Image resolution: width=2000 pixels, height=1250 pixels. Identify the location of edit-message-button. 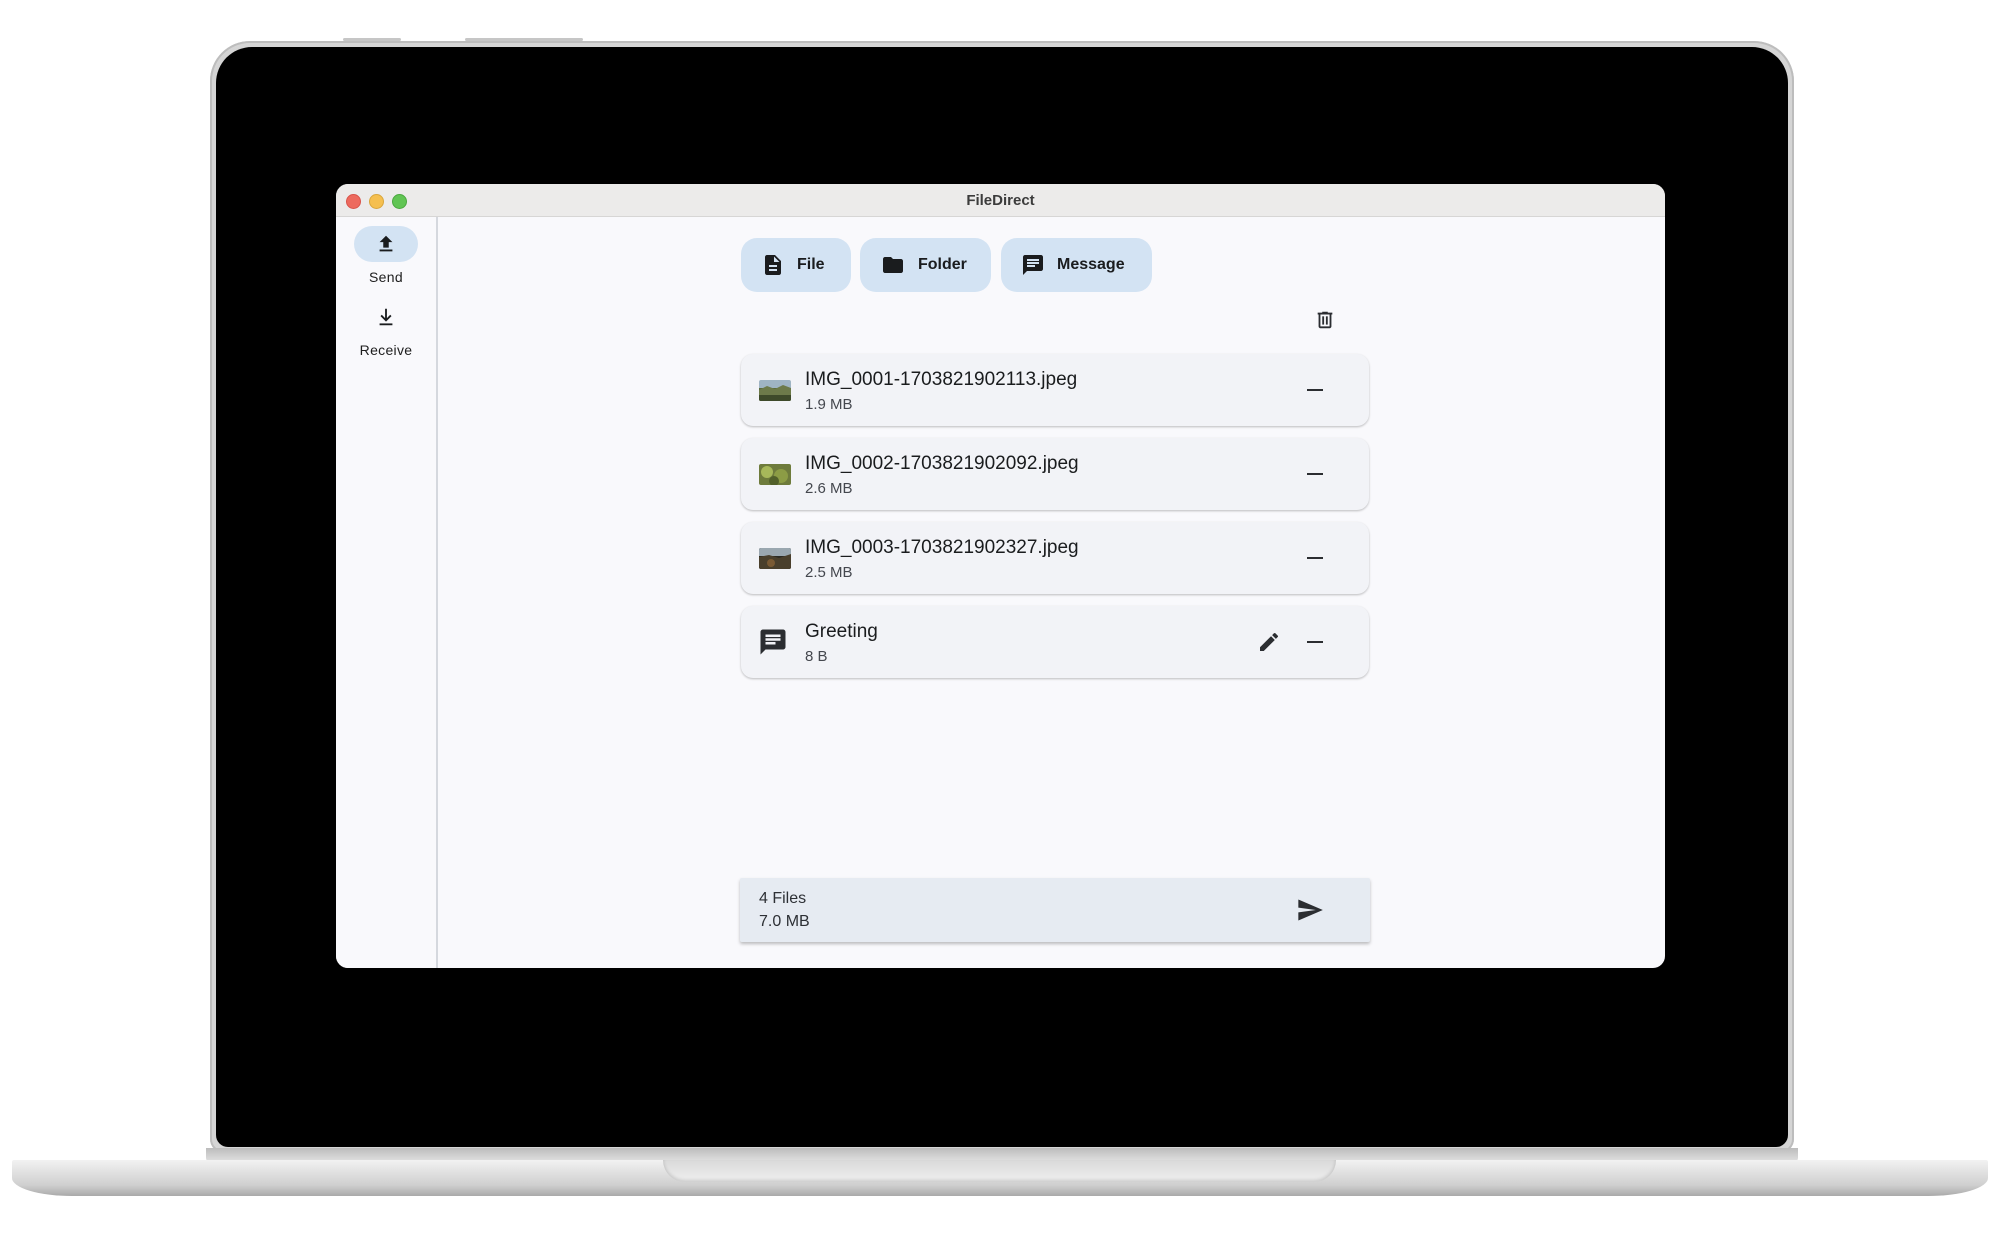
(1269, 642).